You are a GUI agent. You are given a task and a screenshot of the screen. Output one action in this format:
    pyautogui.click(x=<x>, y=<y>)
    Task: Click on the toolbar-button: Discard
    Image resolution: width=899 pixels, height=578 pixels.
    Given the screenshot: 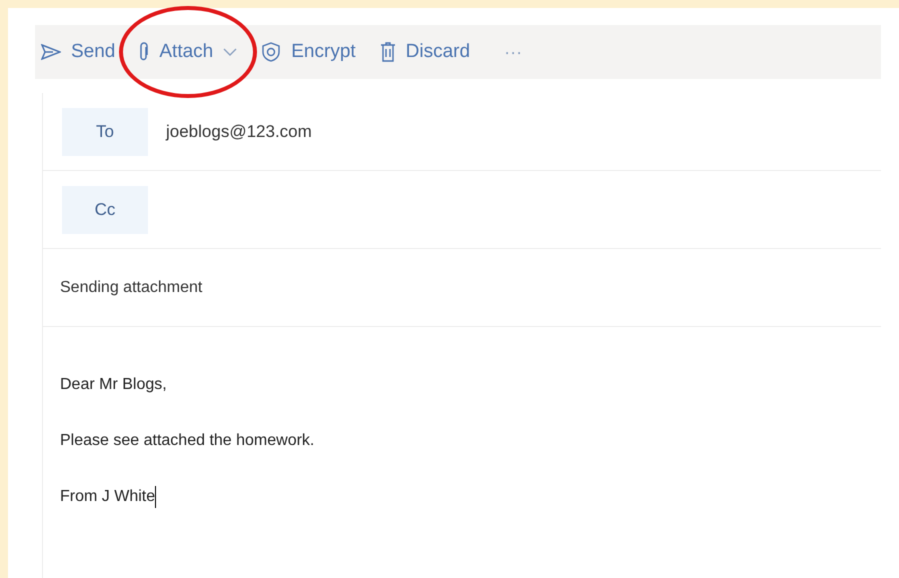 What is the action you would take?
    pyautogui.click(x=425, y=52)
    